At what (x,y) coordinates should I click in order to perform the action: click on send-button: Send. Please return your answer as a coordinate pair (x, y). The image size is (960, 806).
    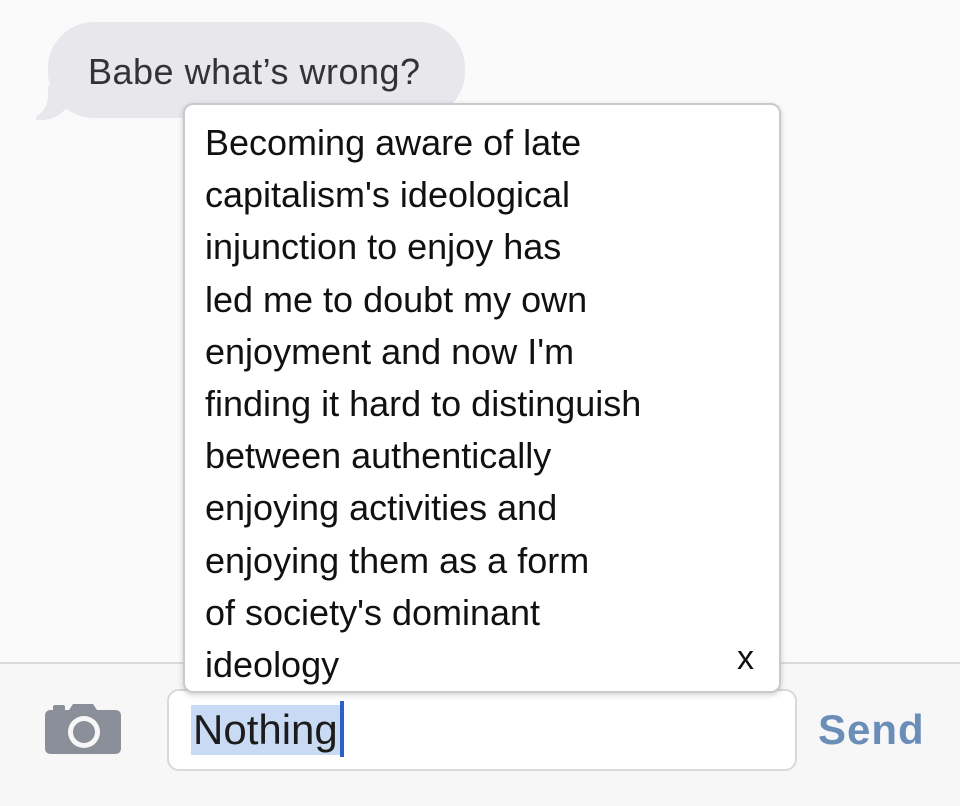
    Looking at the image, I should click on (871, 730).